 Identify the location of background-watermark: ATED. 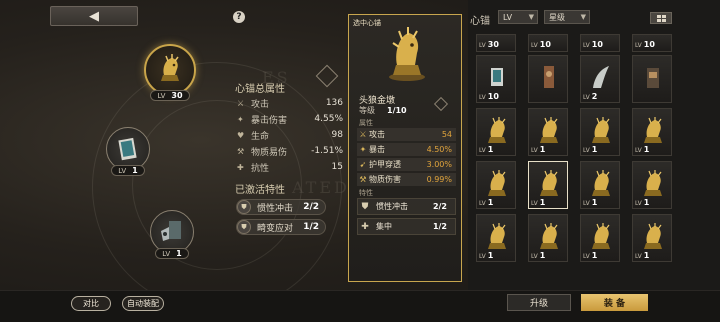
(321, 187).